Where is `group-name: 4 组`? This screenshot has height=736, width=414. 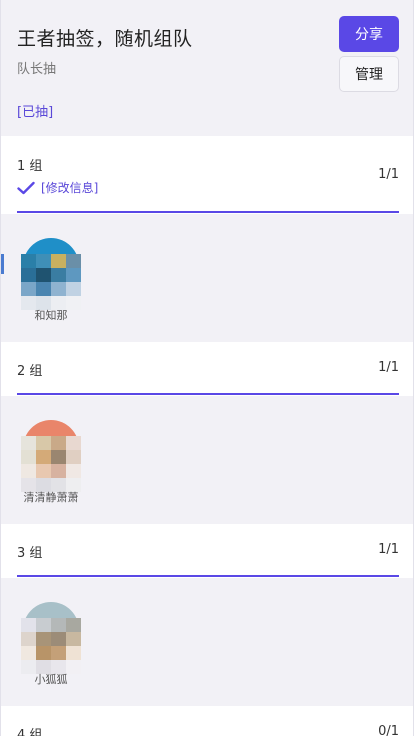
group-name: 4 组 is located at coordinates (30, 732).